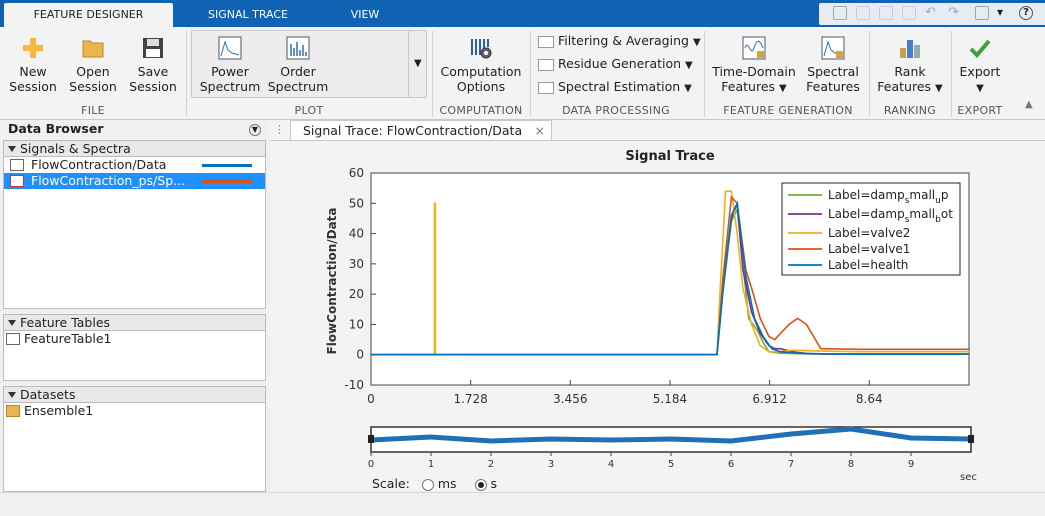 This screenshot has width=1045, height=516. Describe the element at coordinates (33, 48) in the screenshot. I see `new-session-icon` at that location.